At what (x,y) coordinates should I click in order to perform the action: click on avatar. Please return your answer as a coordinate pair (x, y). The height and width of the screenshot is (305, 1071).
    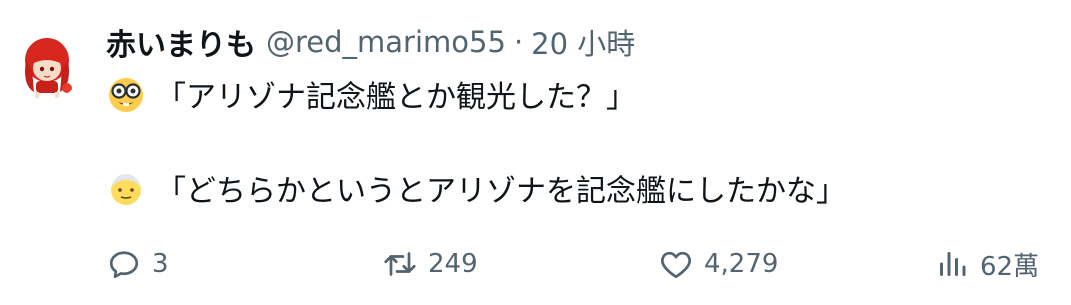
    Looking at the image, I should click on (47, 65).